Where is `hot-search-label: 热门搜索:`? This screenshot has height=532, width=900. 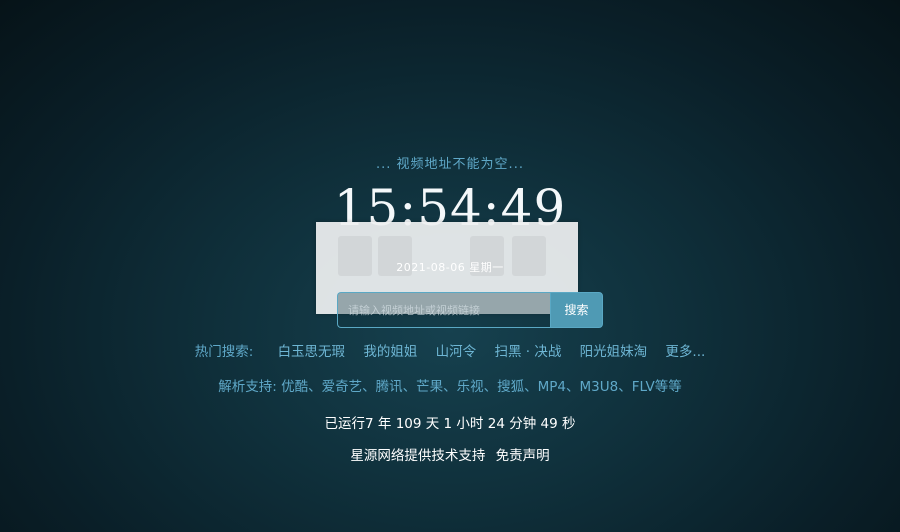 hot-search-label: 热门搜索: is located at coordinates (224, 352).